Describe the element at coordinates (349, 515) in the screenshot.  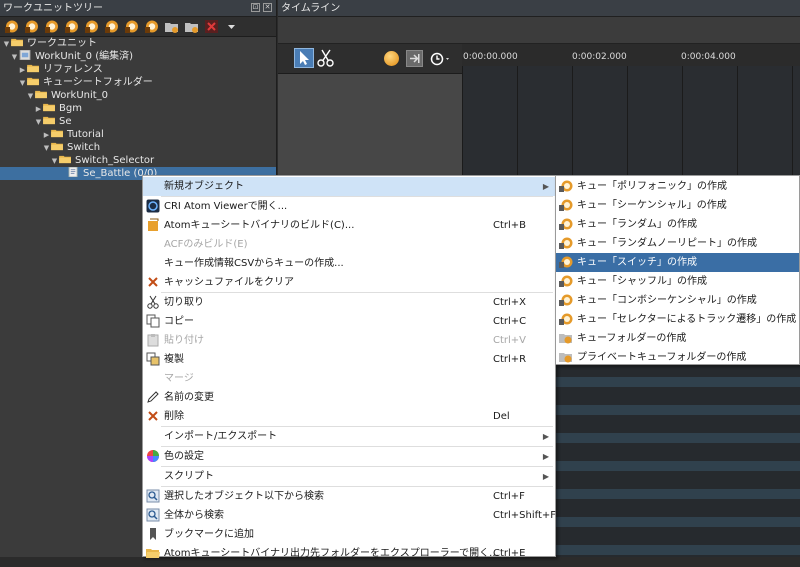
I see `context-menu-item: 全体から検索 Ctrl+Shift+F` at that location.